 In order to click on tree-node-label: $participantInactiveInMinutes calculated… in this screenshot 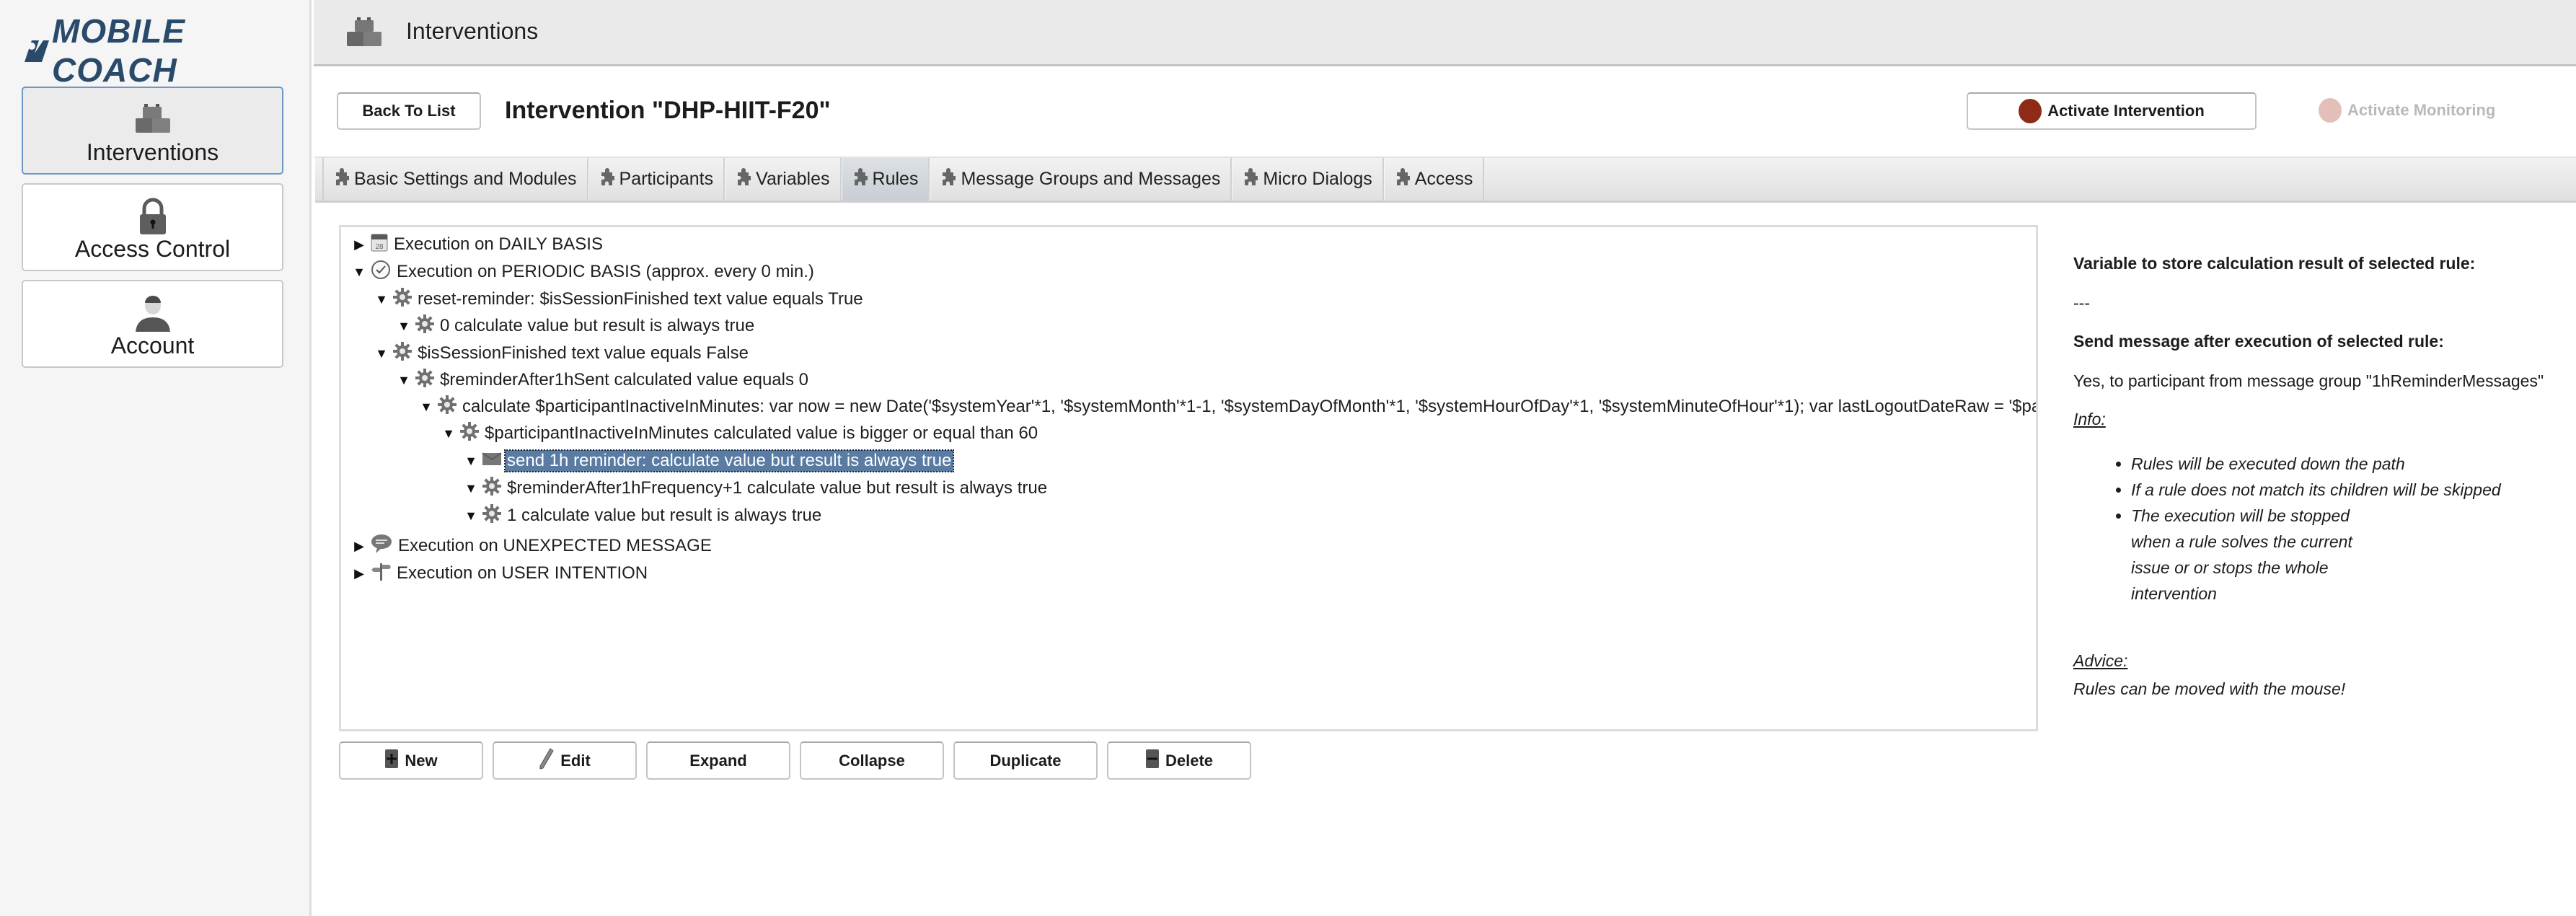, I will do `click(761, 433)`.